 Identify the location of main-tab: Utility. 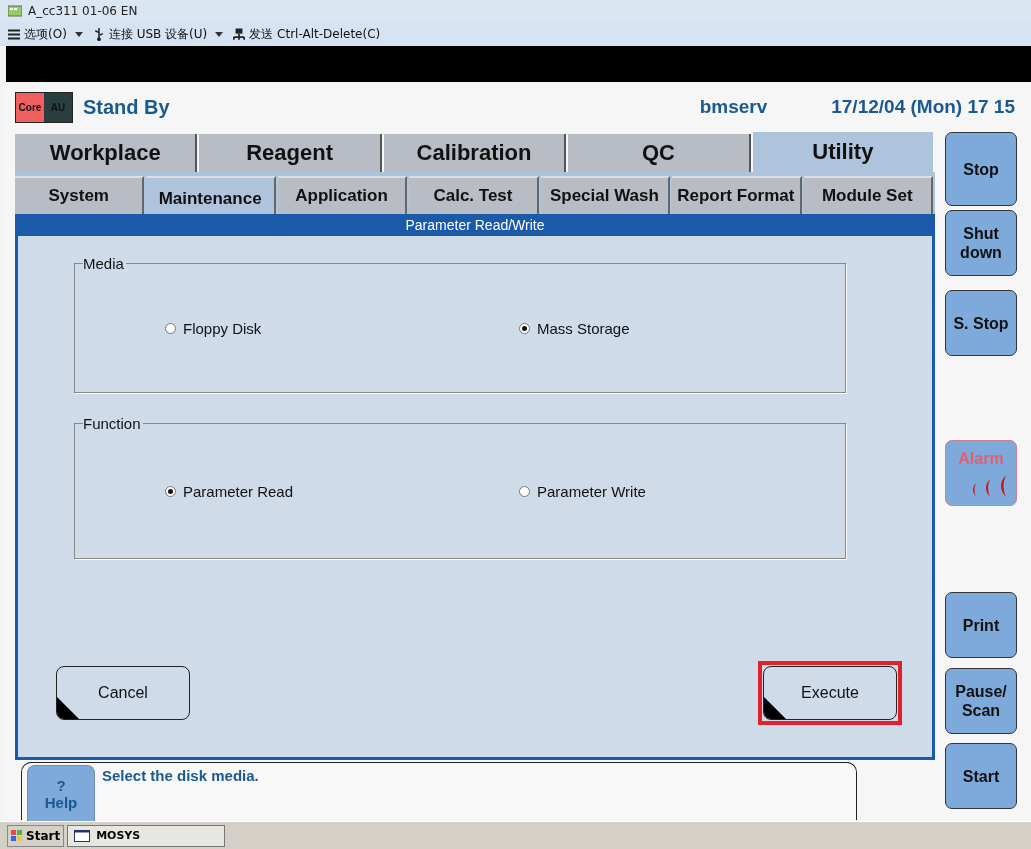
(843, 152).